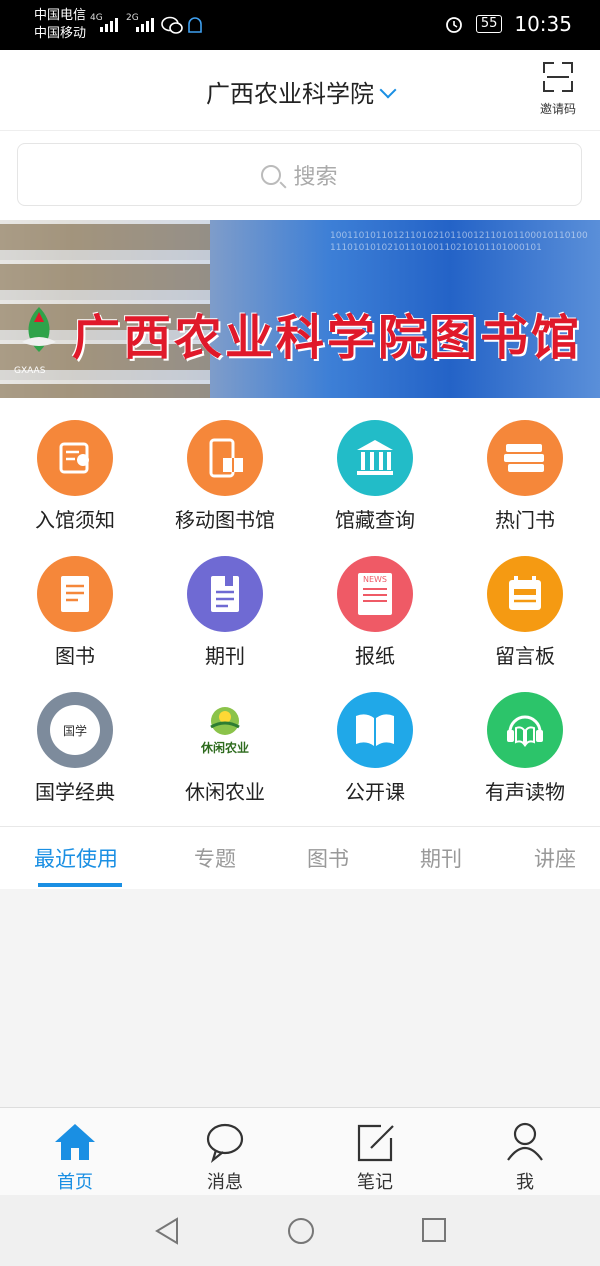  What do you see at coordinates (375, 579) in the screenshot?
I see `news-text: NEWS` at bounding box center [375, 579].